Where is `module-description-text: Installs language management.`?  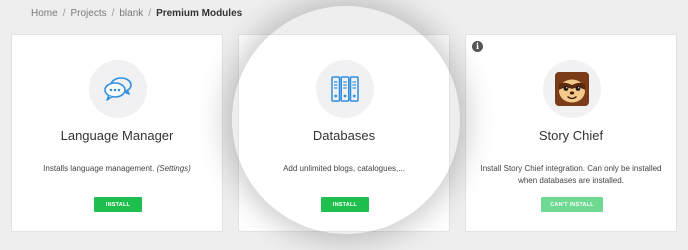
module-description-text: Installs language management. is located at coordinates (99, 168).